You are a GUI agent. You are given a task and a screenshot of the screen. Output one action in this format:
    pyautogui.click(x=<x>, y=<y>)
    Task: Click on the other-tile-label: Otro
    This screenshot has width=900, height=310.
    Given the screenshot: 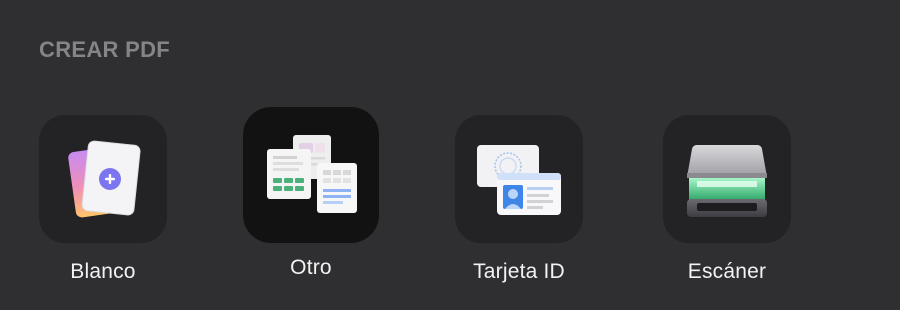 What is the action you would take?
    pyautogui.click(x=311, y=267)
    